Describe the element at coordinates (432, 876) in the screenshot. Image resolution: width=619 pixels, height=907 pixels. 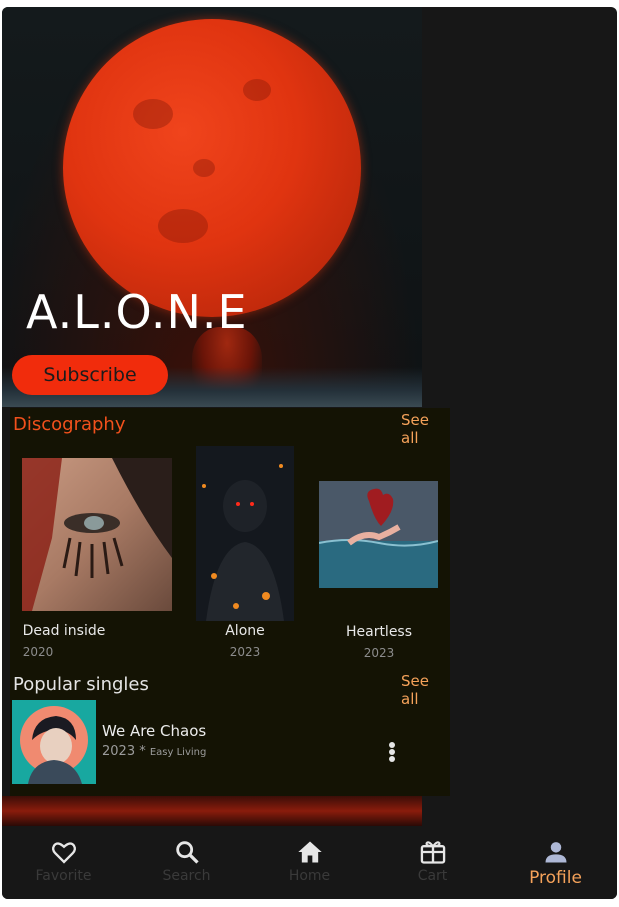
I see `nav-label: Cart` at that location.